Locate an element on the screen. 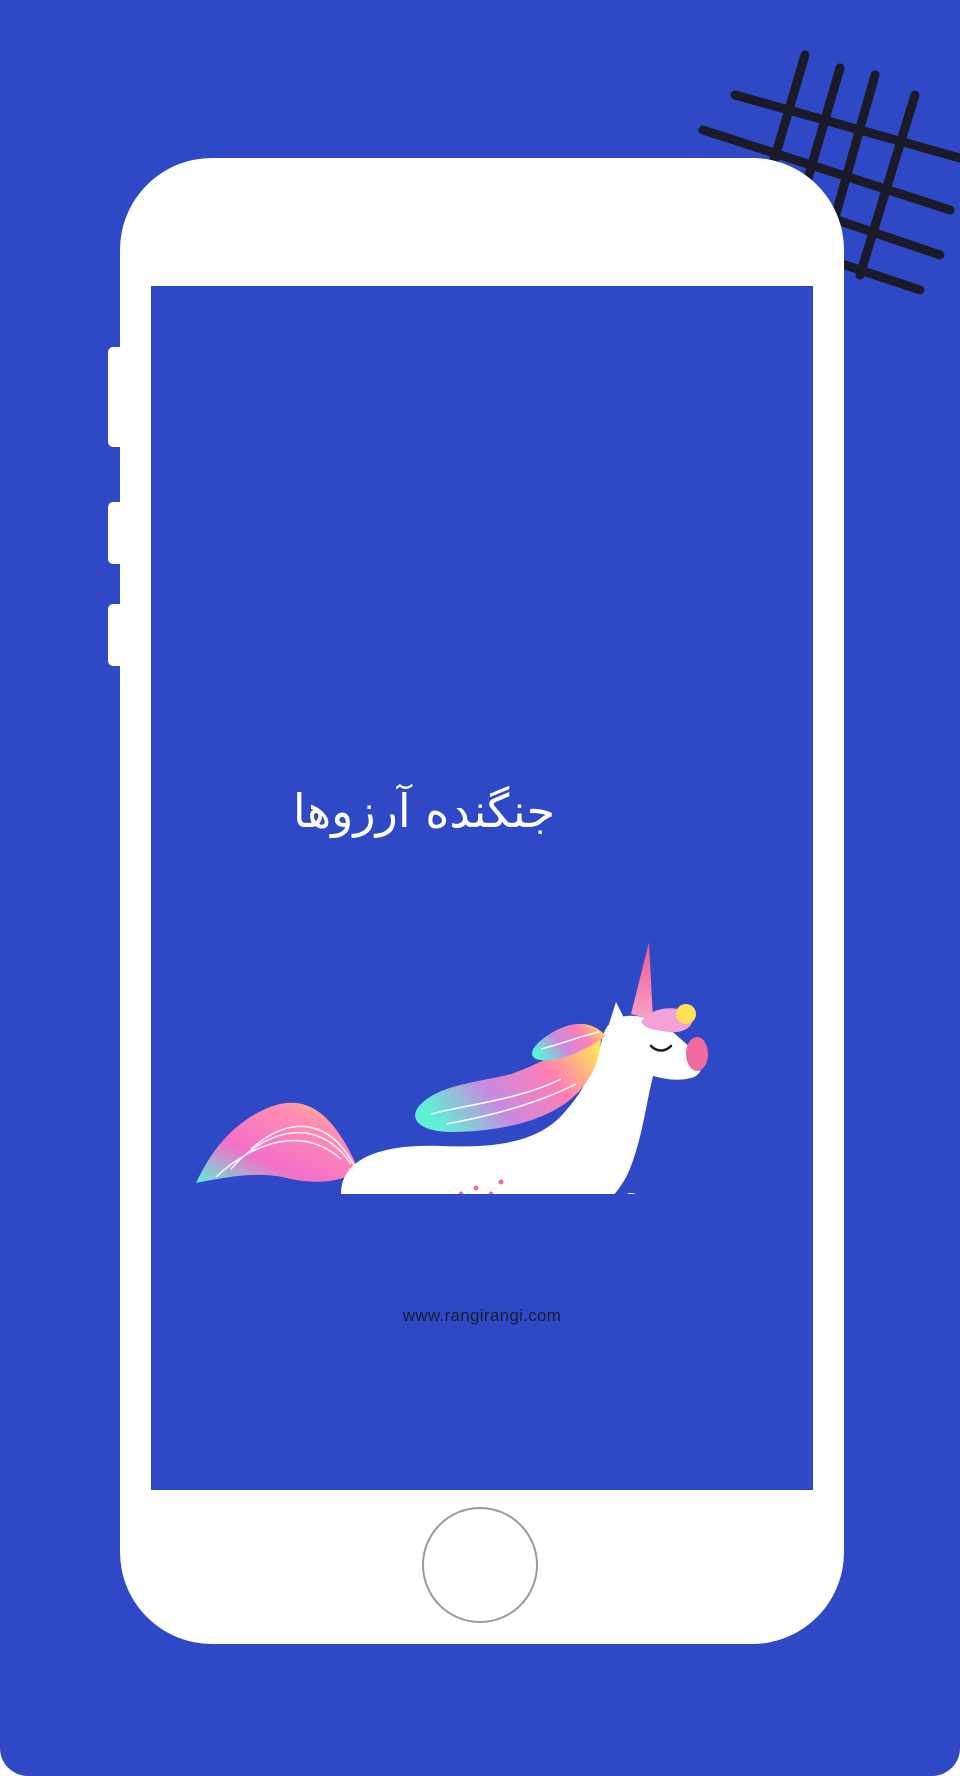 Image resolution: width=960 pixels, height=1776 pixels. website-url: www.rangirangi.com is located at coordinates (482, 1316).